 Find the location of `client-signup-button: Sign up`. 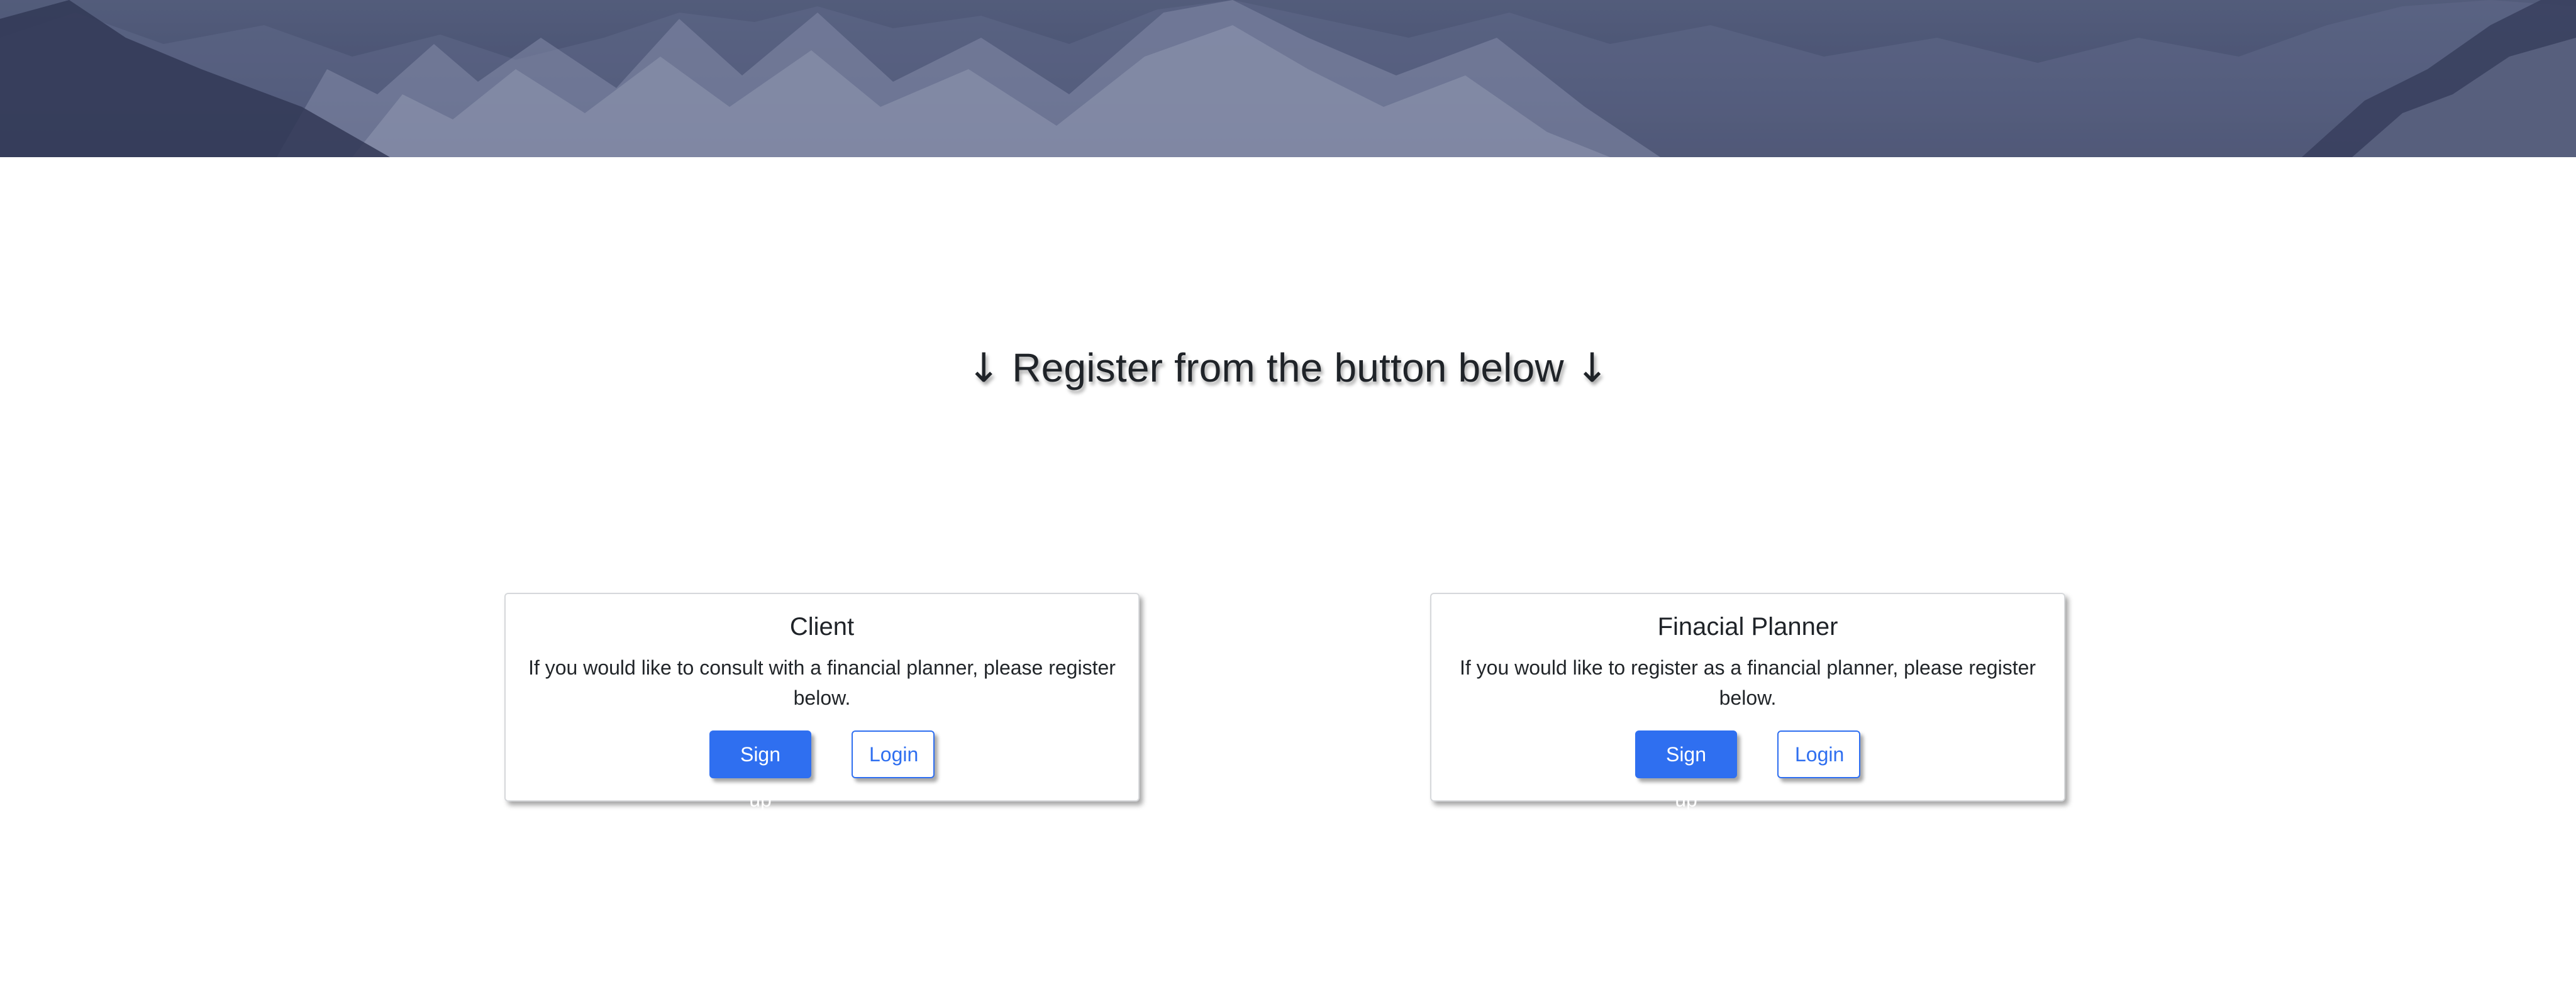

client-signup-button: Sign up is located at coordinates (760, 770).